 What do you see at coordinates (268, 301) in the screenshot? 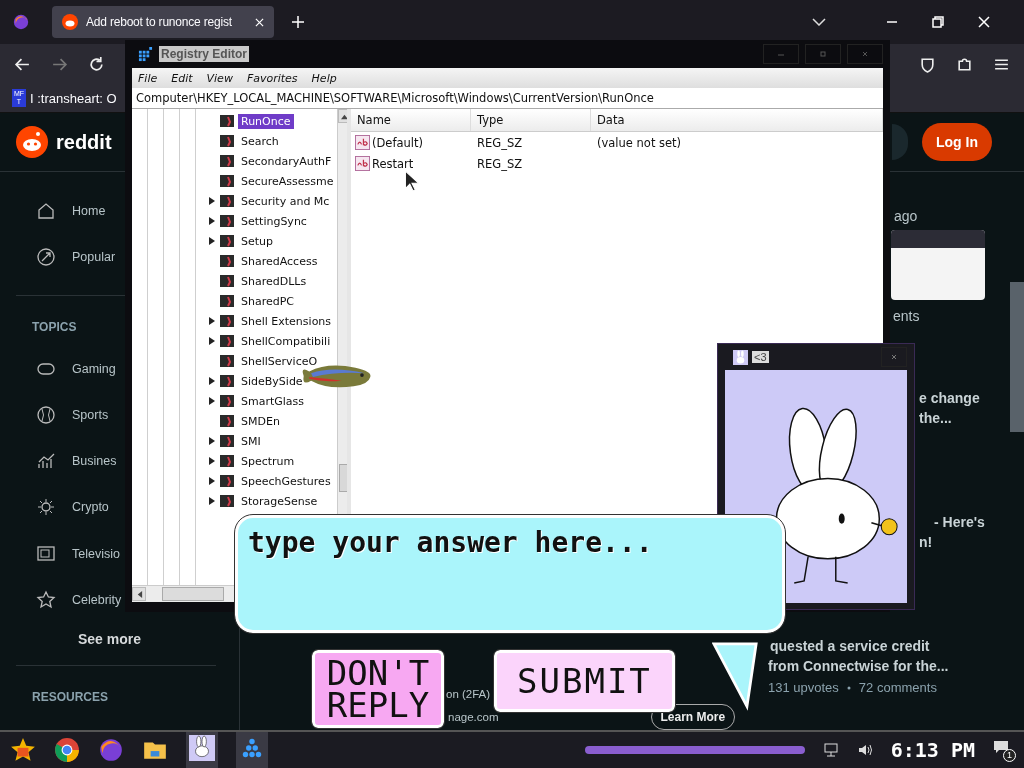
I see `tree-item: SharedPC` at bounding box center [268, 301].